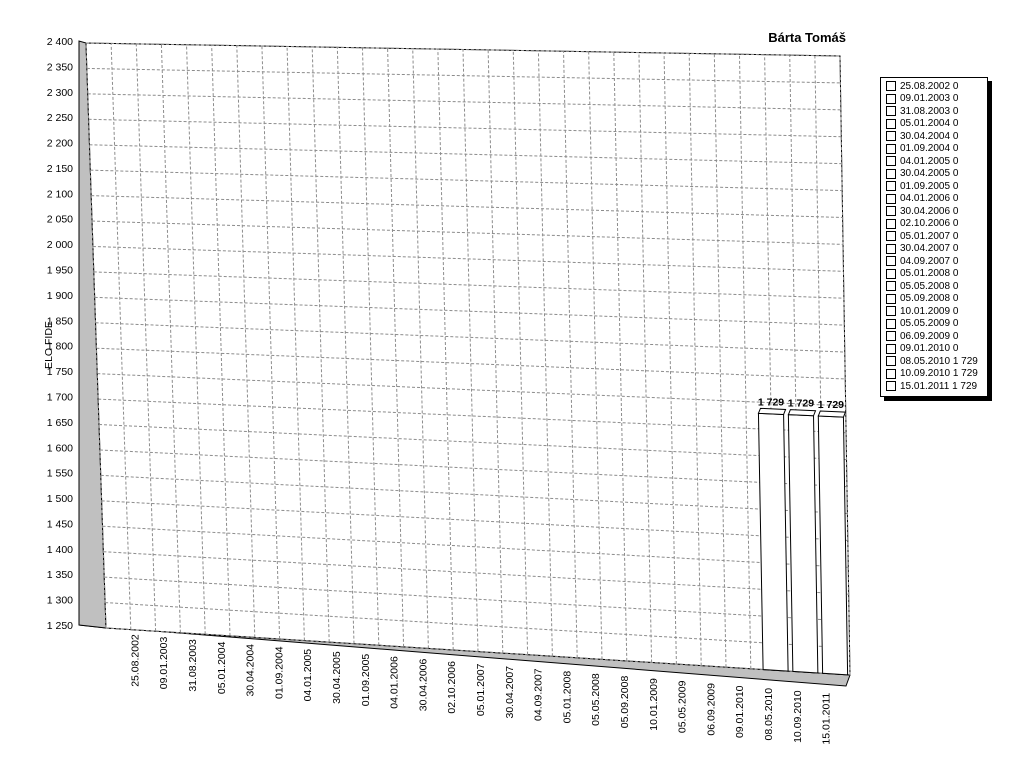 This screenshot has height=768, width=1024. I want to click on y-tick-label: 2 300, so click(60, 93).